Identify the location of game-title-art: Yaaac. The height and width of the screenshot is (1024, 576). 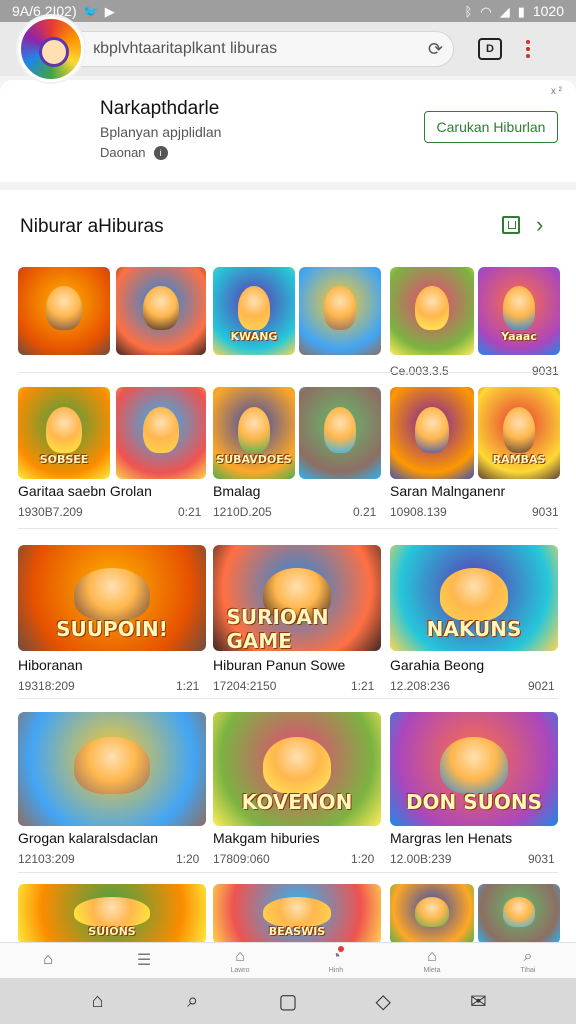
(519, 337).